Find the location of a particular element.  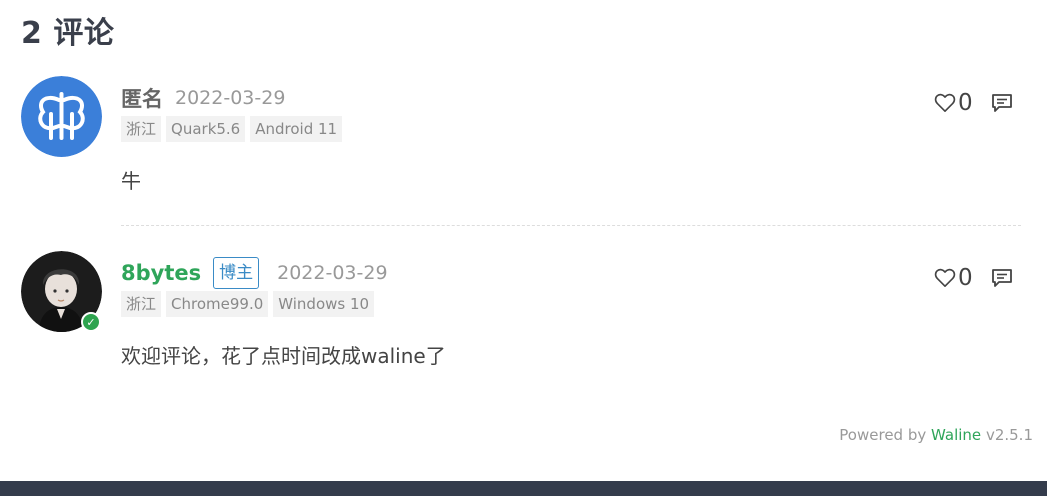

comment-meta: 浙江 Quark5.6 Android 11 is located at coordinates (232, 129).